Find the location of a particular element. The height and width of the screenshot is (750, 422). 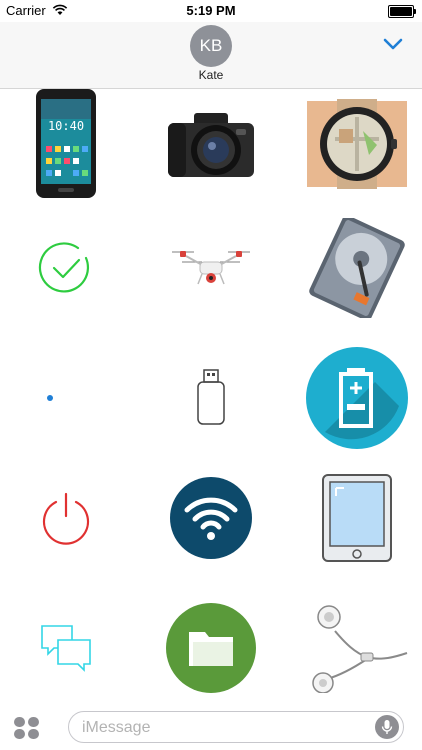

svg-text: 10:40 is located at coordinates (66, 126).